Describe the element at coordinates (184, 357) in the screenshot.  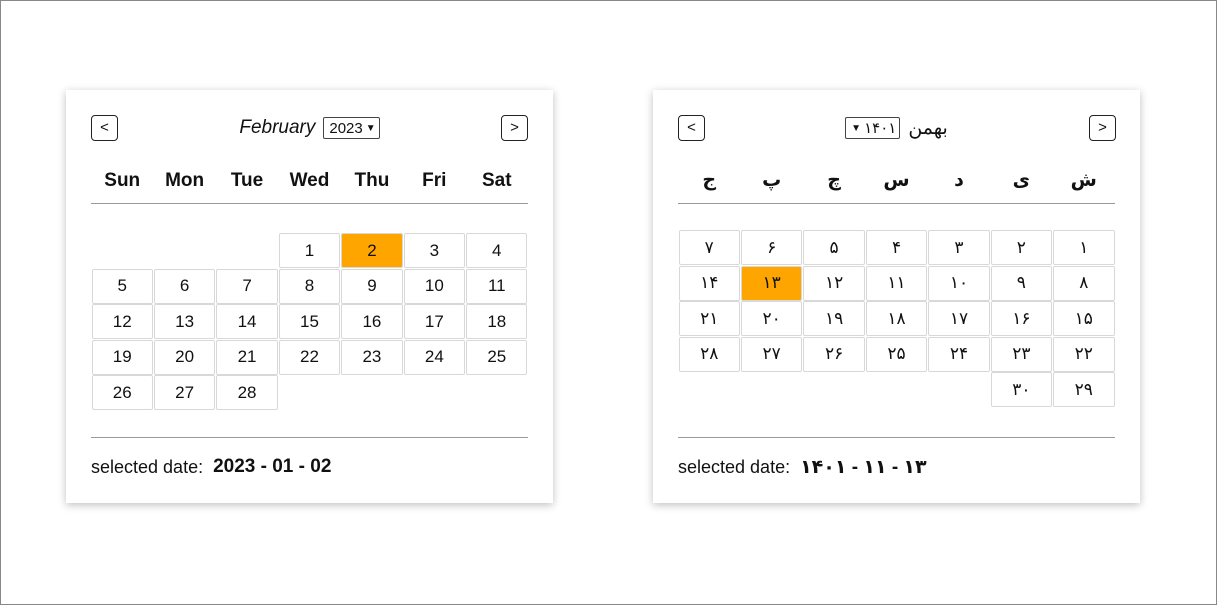
I see `day-cell: 20` at that location.